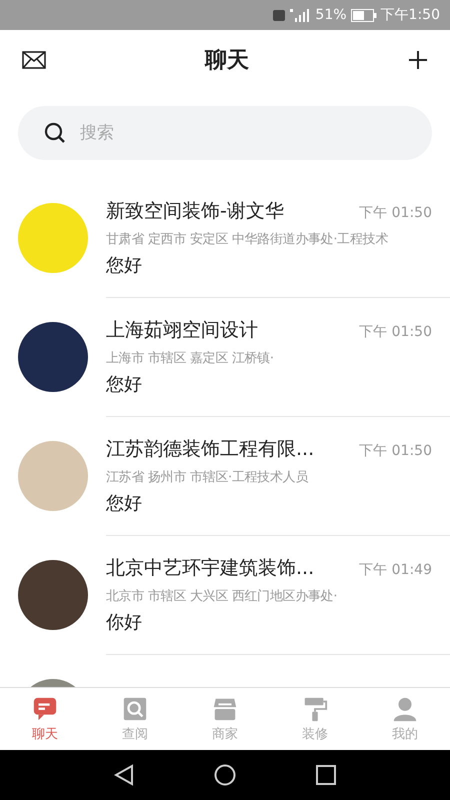 The height and width of the screenshot is (800, 450). Describe the element at coordinates (418, 60) in the screenshot. I see `plus-icon` at that location.